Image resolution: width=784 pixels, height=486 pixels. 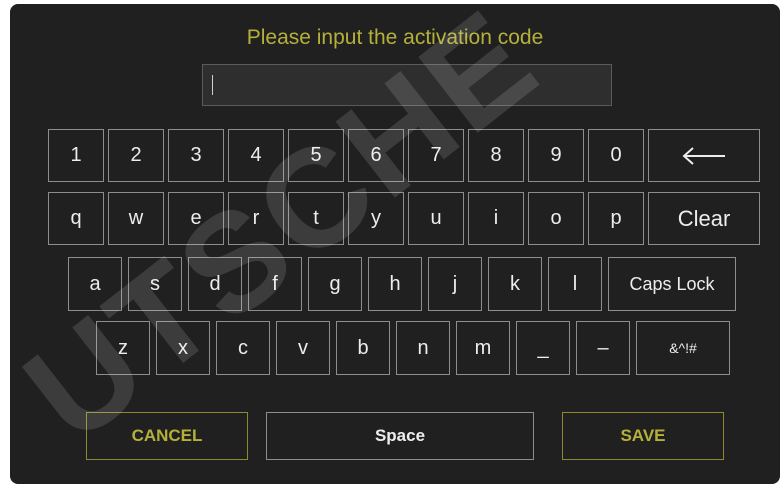 What do you see at coordinates (400, 436) in the screenshot?
I see `space-key: Space` at bounding box center [400, 436].